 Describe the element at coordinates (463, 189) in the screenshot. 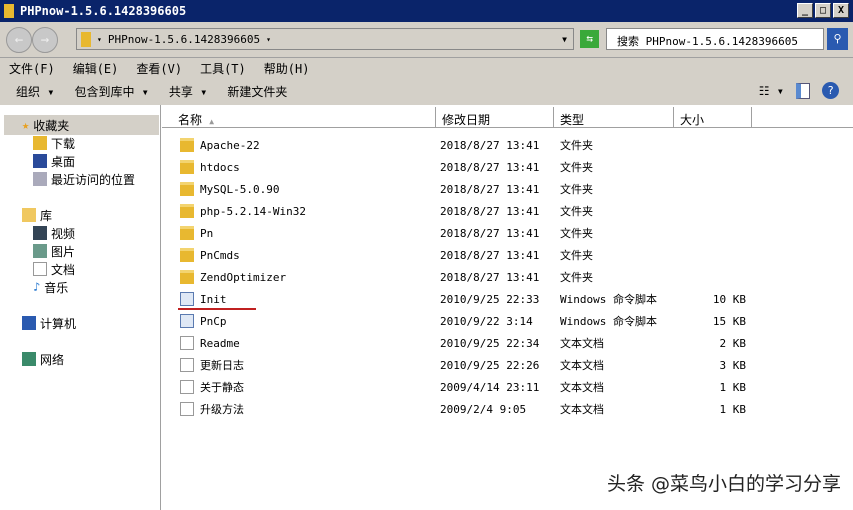

I see `file-row: MySQL-5.0.90 2018/8/27 13:41 文件夹` at that location.